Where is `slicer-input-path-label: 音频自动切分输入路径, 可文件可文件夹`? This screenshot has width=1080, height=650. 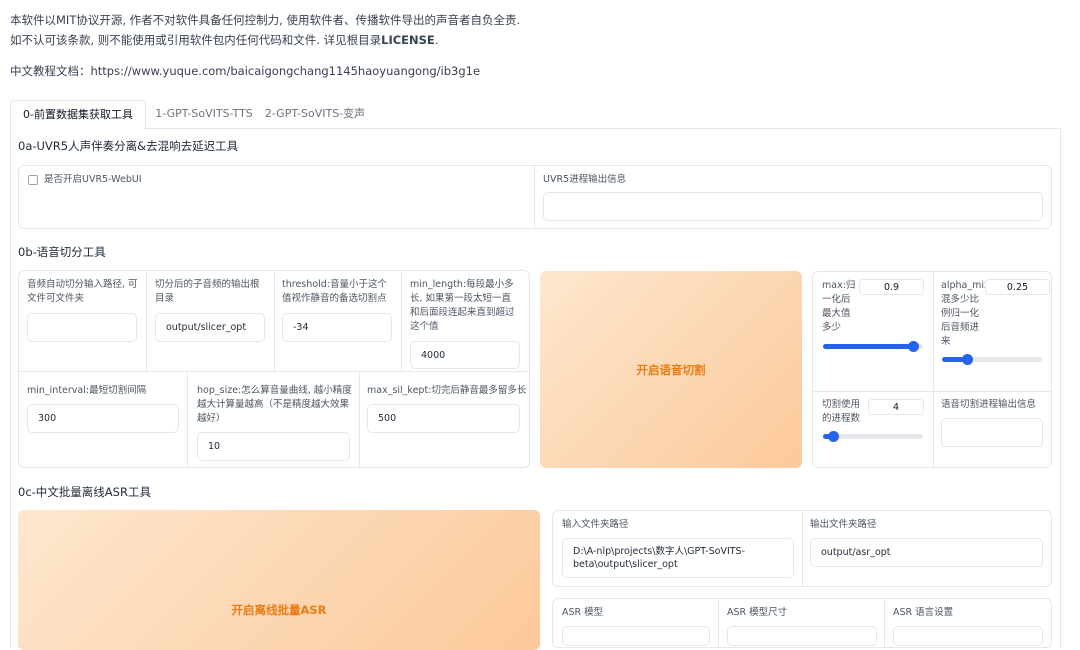
slicer-input-path-label: 音频自动切分输入路径, 可文件可文件夹 is located at coordinates (82, 291).